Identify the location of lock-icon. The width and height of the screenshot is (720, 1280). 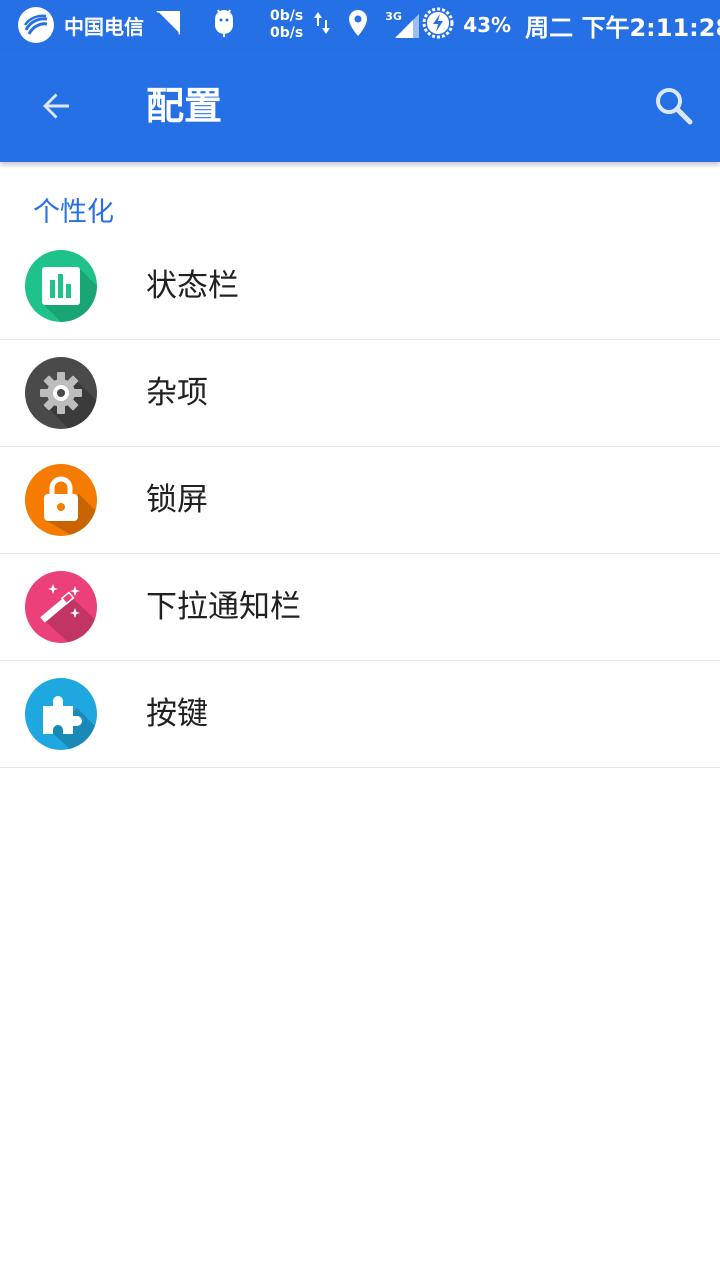
(61, 500).